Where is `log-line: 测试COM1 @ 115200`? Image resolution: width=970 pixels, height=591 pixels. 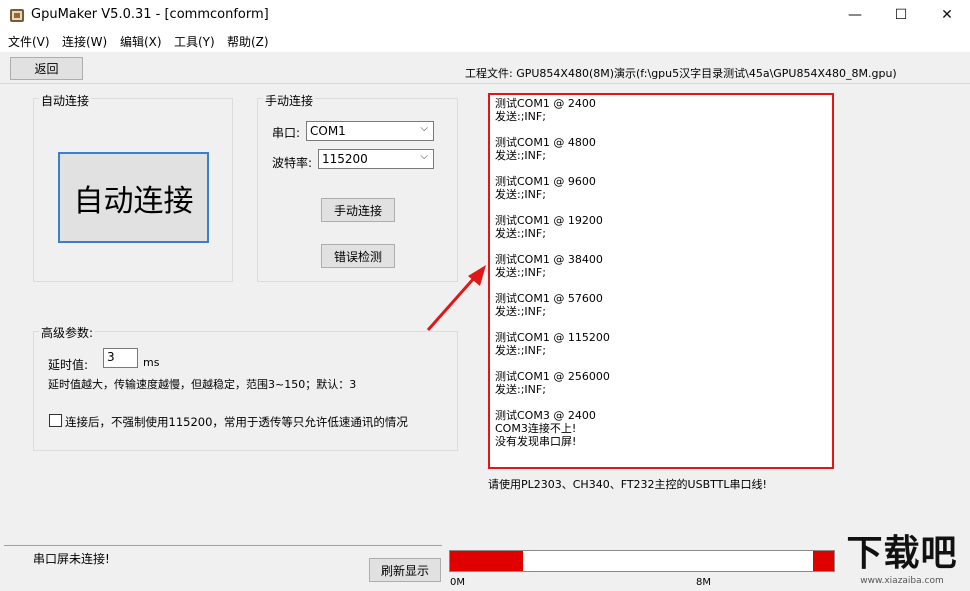
log-line: 测试COM1 @ 115200 is located at coordinates (552, 337).